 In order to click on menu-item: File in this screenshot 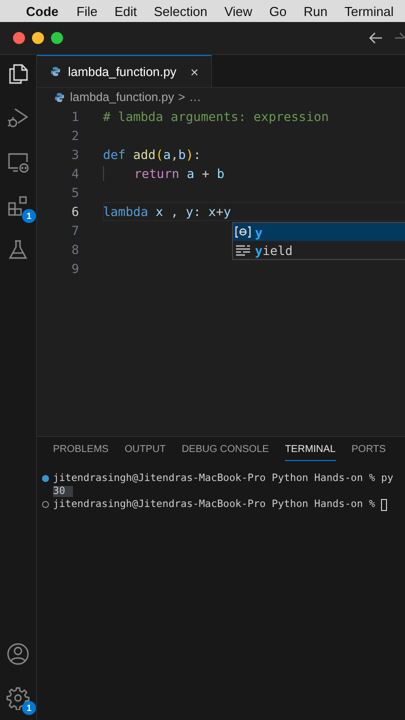, I will do `click(87, 11)`.